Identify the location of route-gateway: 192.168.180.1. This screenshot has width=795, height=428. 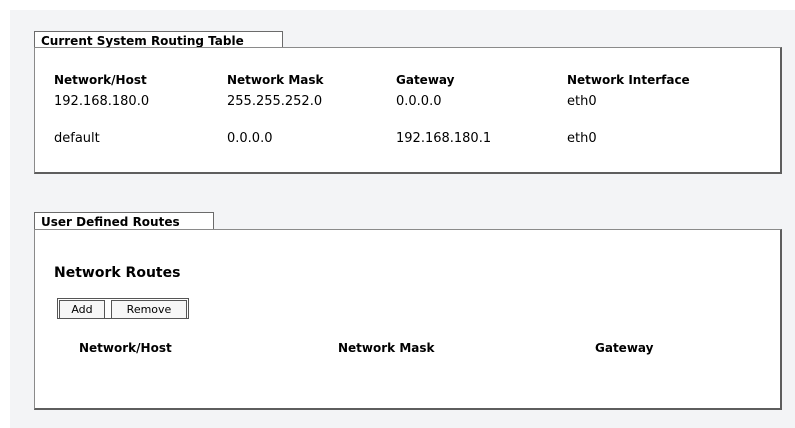
(444, 138).